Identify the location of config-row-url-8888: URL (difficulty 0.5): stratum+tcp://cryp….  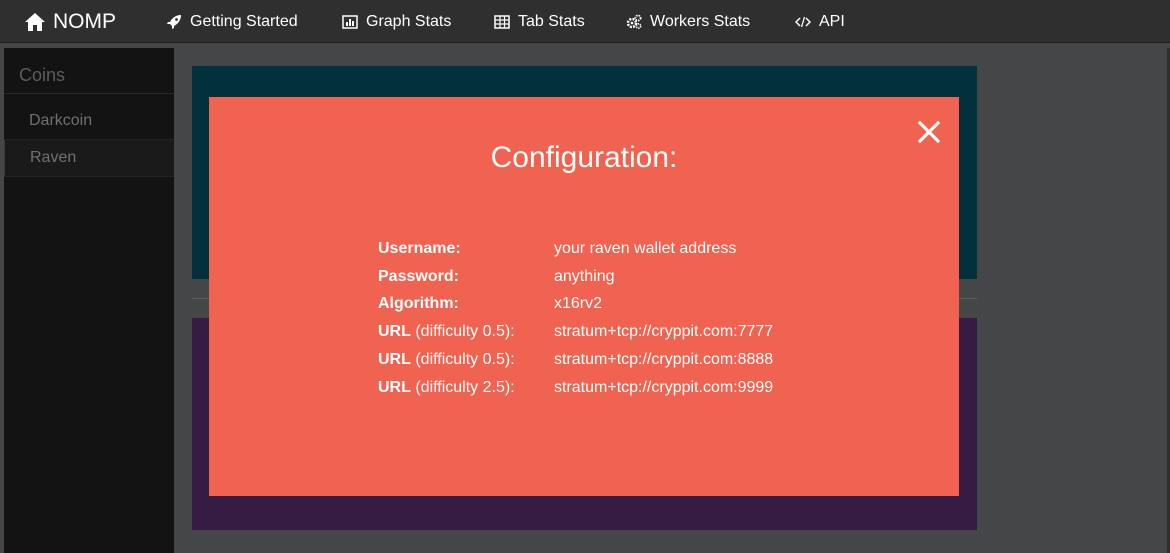
(628, 363).